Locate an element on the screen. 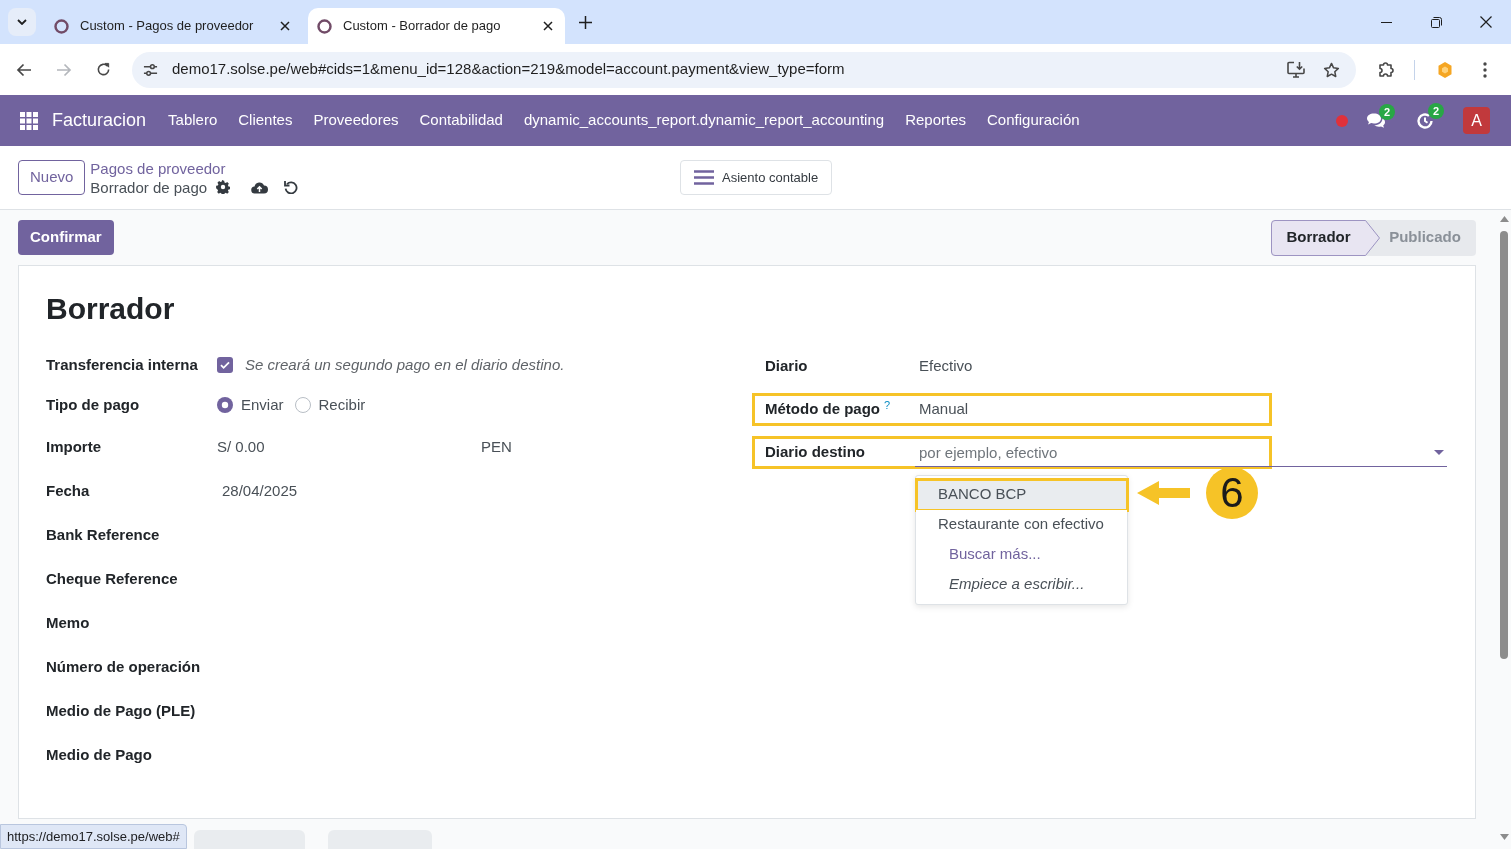 The height and width of the screenshot is (849, 1511). field-label: Diario is located at coordinates (786, 366).